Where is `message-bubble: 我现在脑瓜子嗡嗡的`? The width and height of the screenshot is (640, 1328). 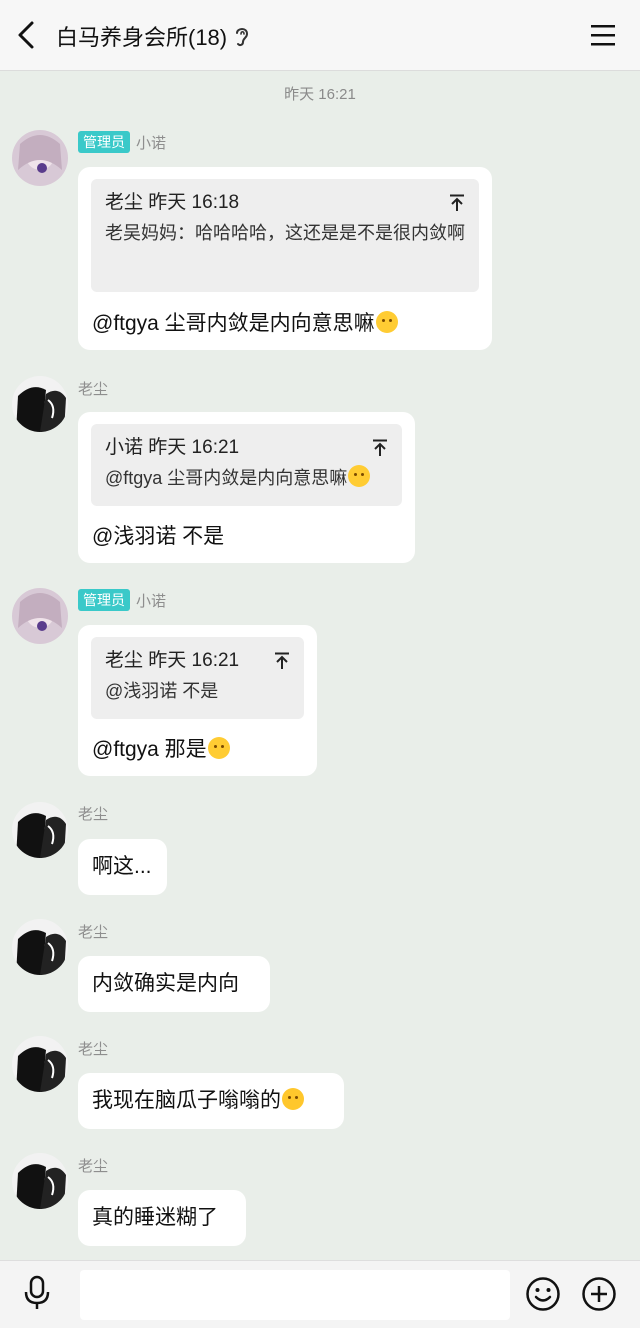 message-bubble: 我现在脑瓜子嗡嗡的 is located at coordinates (211, 1101).